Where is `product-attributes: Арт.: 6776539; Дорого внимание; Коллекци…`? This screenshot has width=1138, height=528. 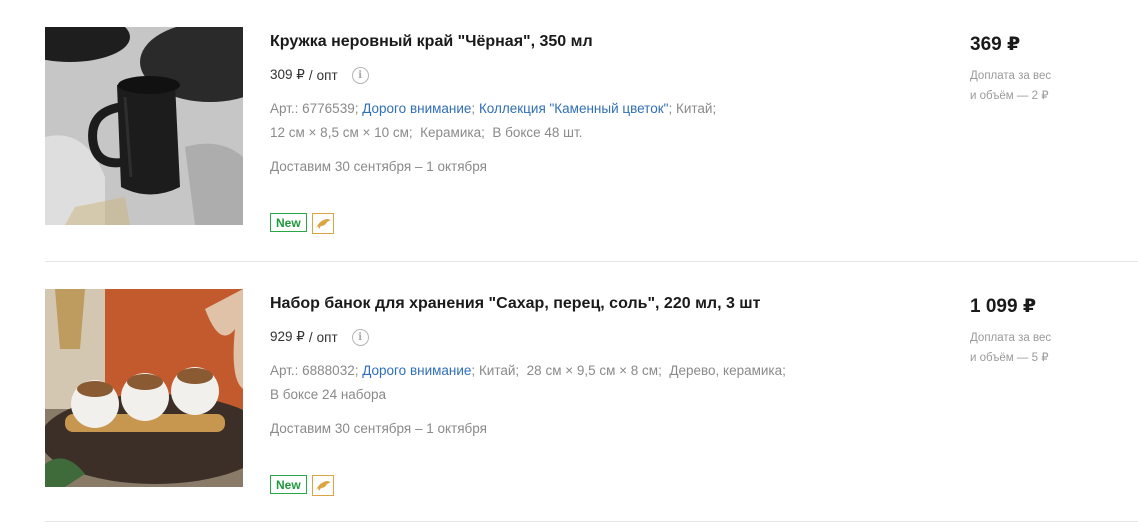
product-attributes: Арт.: 6776539; Дорого внимание; Коллекци… is located at coordinates (590, 121).